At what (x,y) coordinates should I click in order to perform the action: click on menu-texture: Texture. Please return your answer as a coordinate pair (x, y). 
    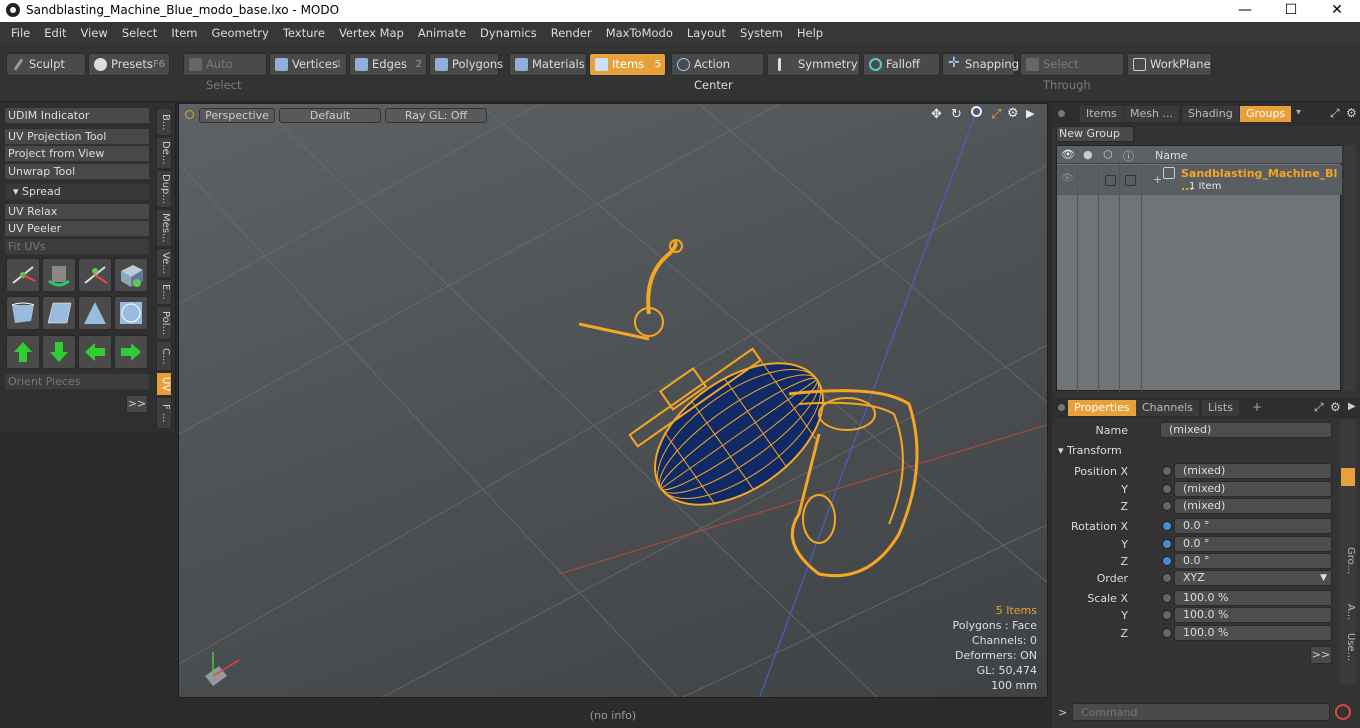
    Looking at the image, I should click on (304, 33).